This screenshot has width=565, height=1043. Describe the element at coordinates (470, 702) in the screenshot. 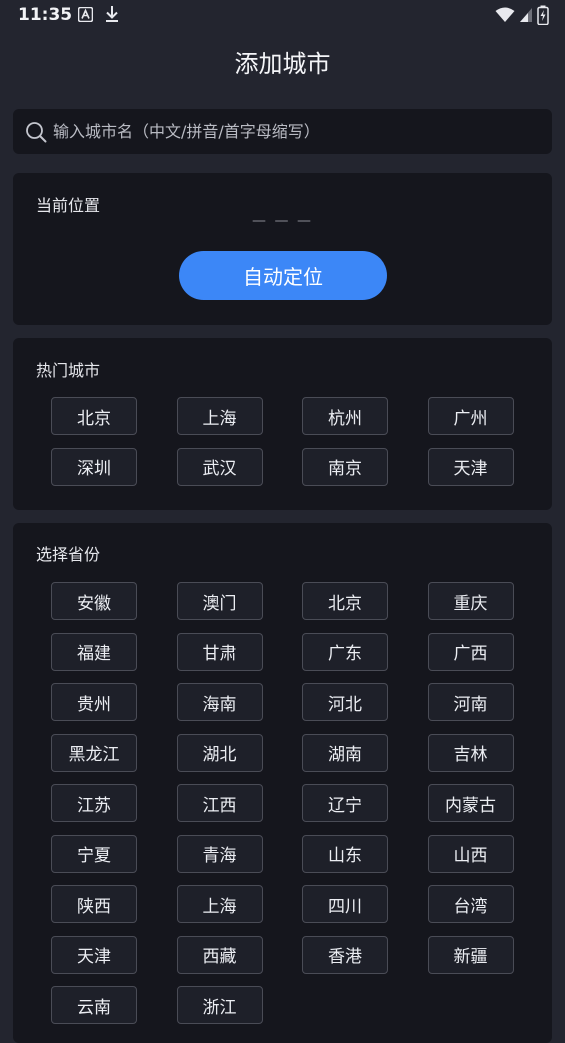

I see `province-chip: 河南` at that location.